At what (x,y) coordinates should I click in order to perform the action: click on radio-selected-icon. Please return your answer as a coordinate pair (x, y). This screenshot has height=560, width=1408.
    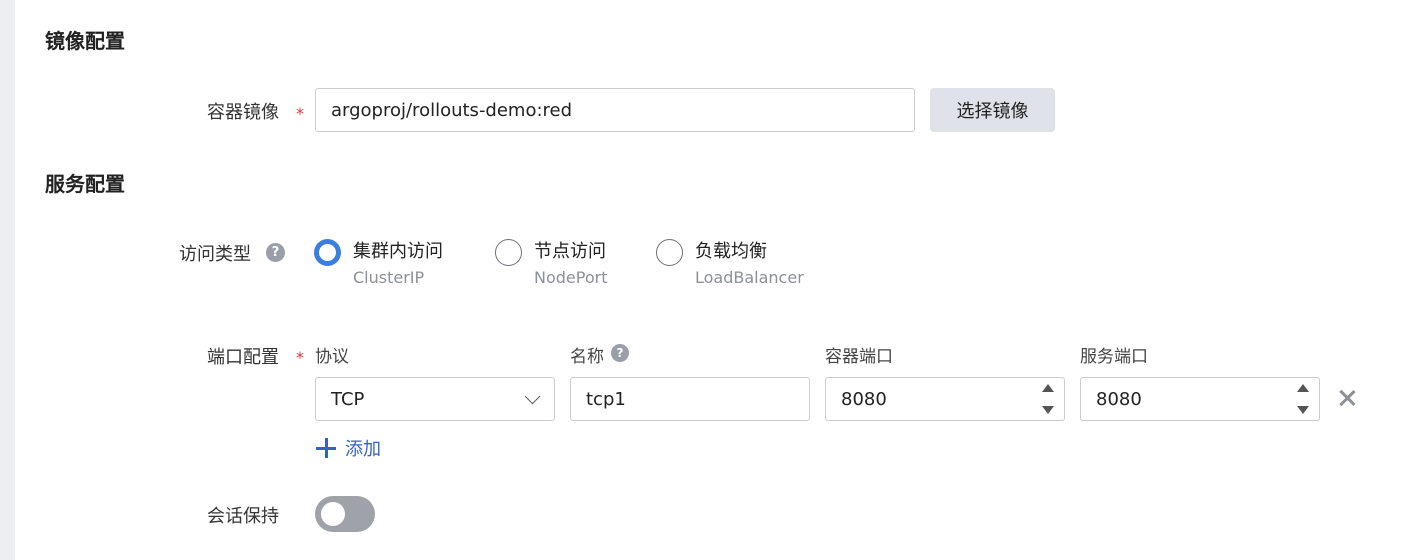
    Looking at the image, I should click on (327, 252).